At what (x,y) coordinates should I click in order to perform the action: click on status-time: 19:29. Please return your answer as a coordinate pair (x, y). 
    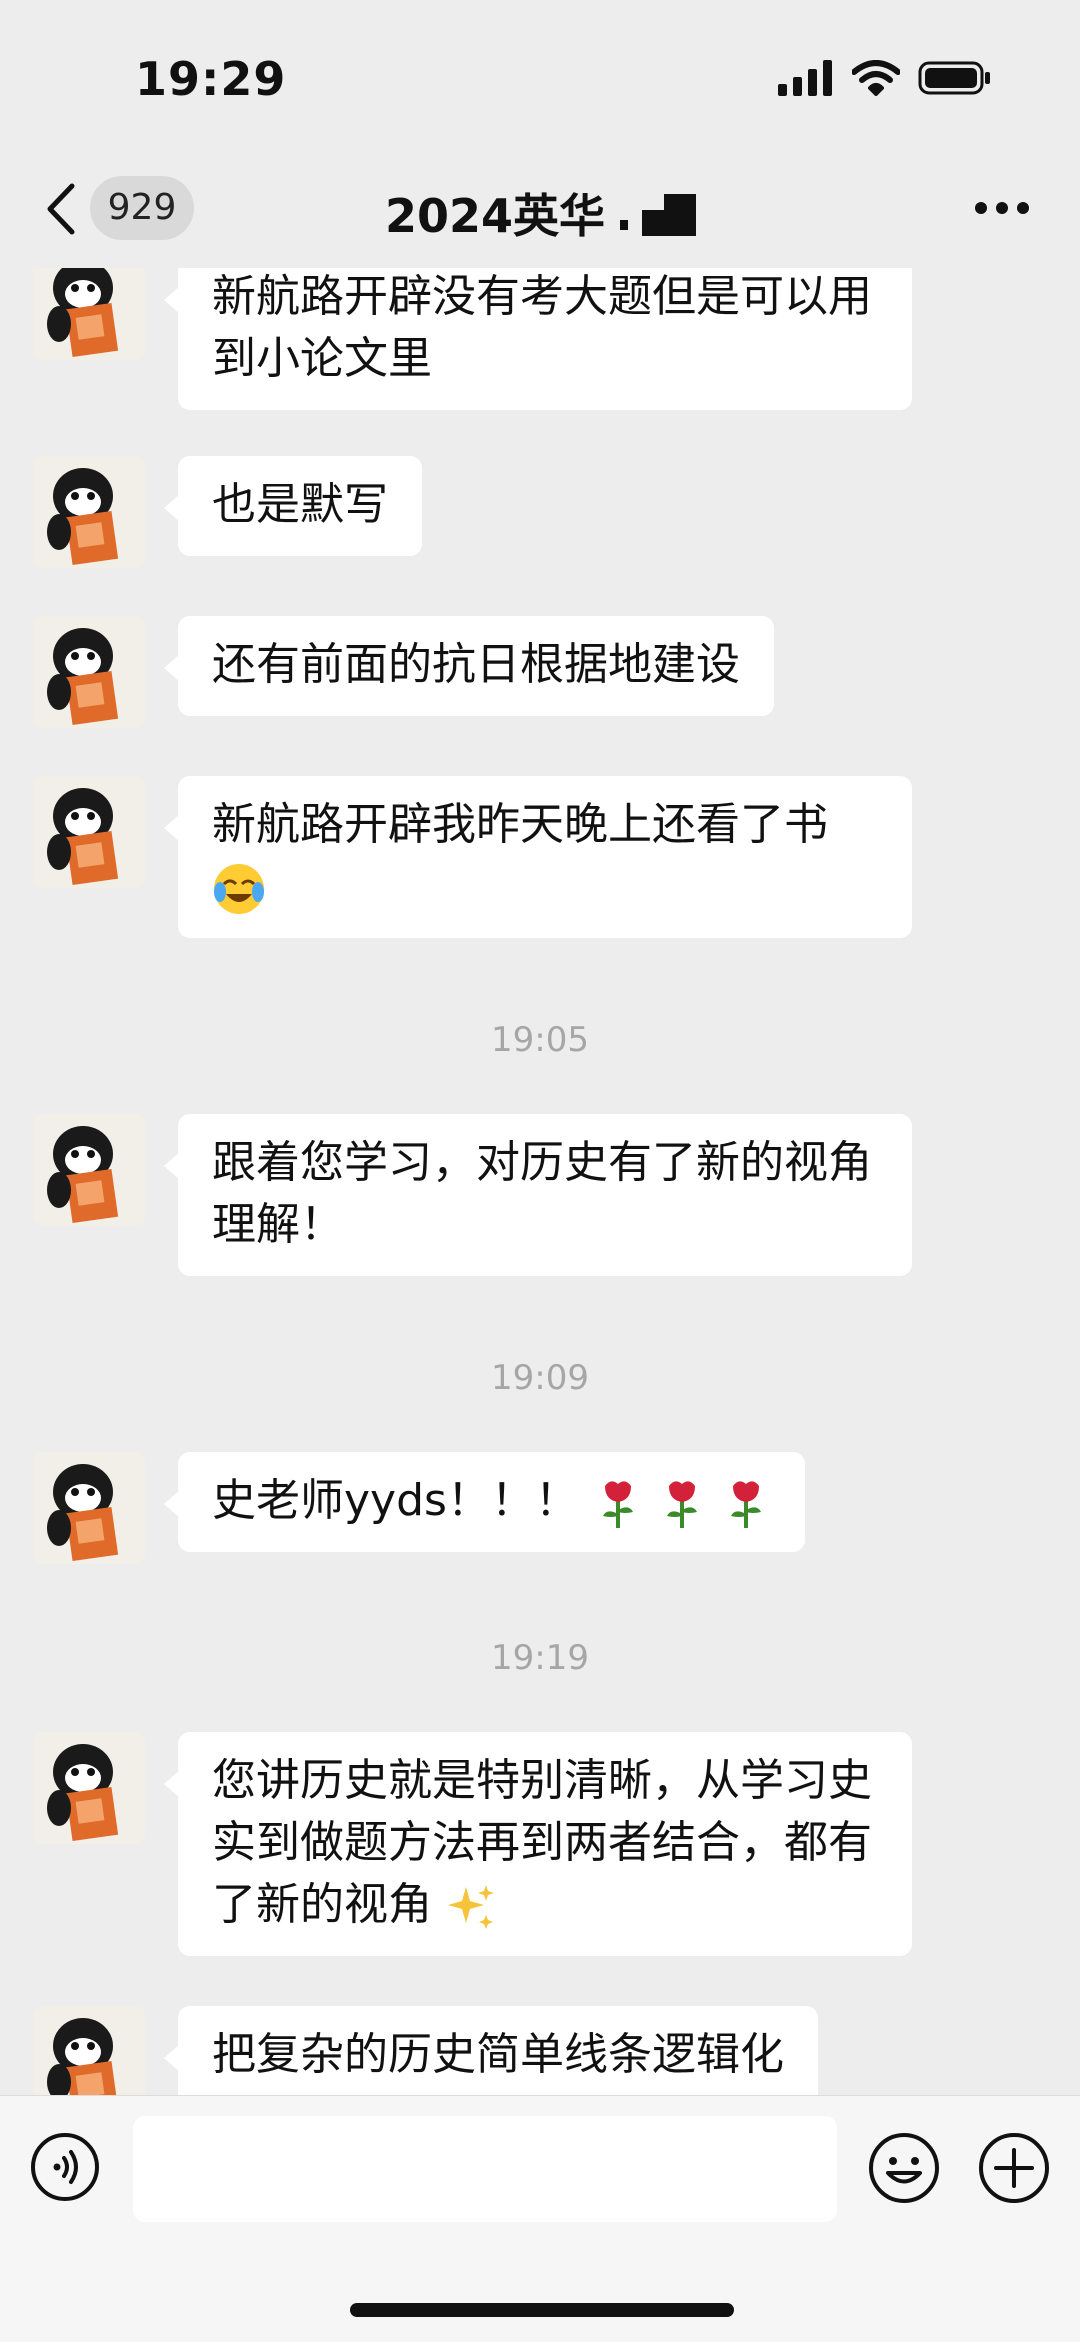
    Looking at the image, I should click on (211, 79).